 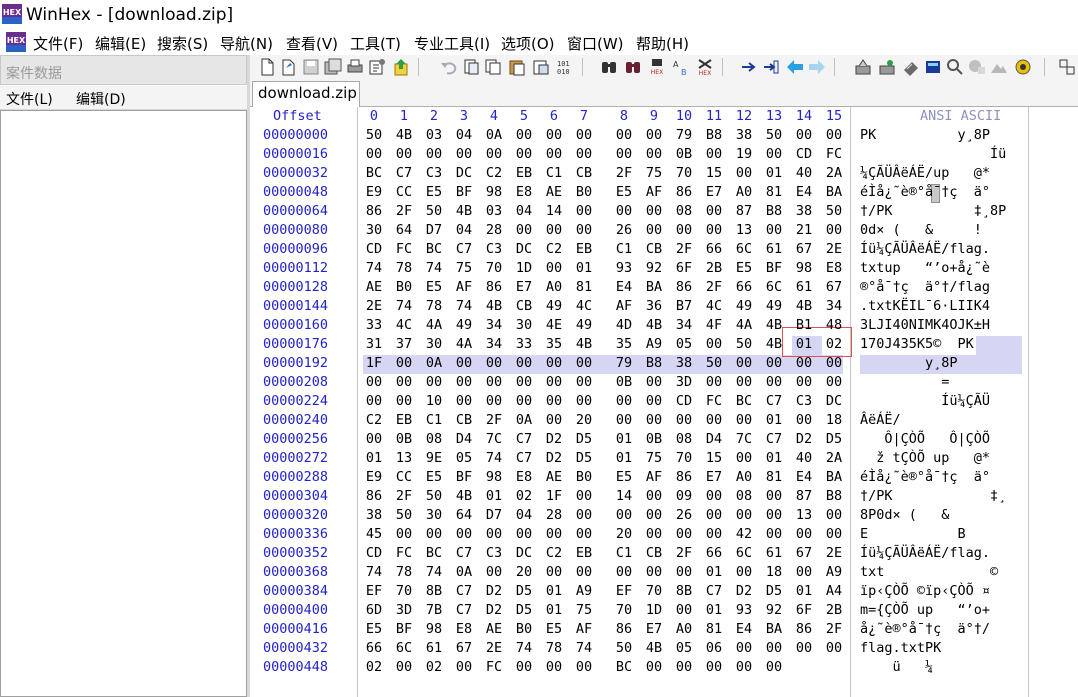 What do you see at coordinates (434, 610) in the screenshot?
I see `hex-byte: 7B` at bounding box center [434, 610].